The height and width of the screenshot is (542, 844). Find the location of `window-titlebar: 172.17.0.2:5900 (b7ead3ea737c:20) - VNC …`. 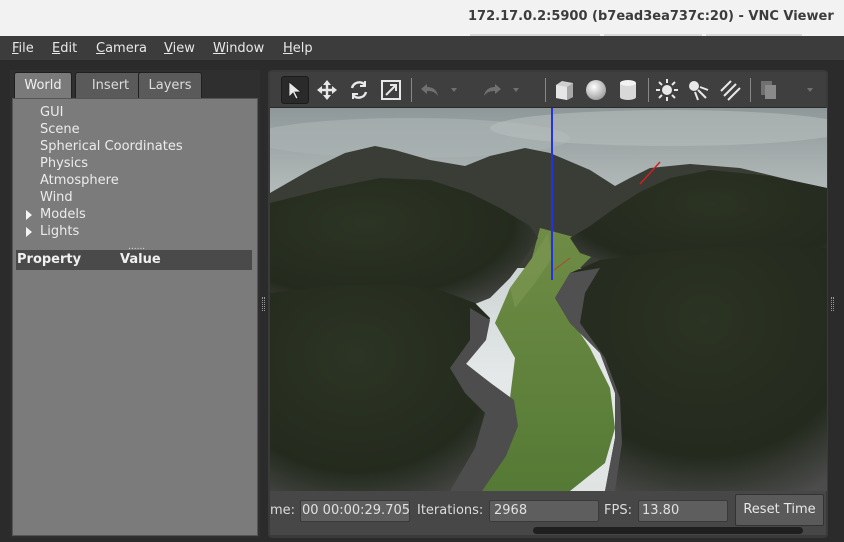

window-titlebar: 172.17.0.2:5900 (b7ead3ea737c:20) - VNC … is located at coordinates (422, 18).